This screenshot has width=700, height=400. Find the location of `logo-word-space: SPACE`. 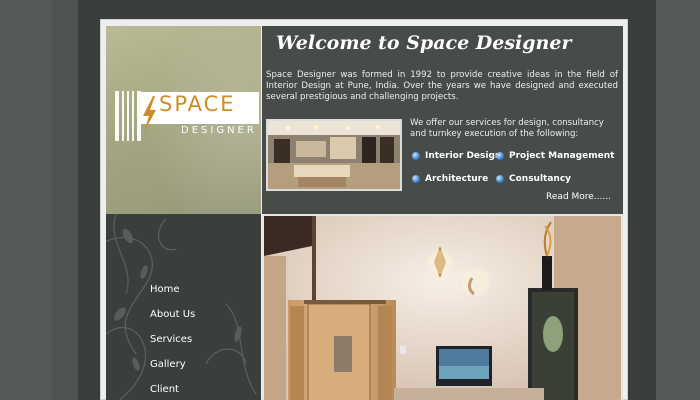

logo-word-space: SPACE is located at coordinates (197, 104).